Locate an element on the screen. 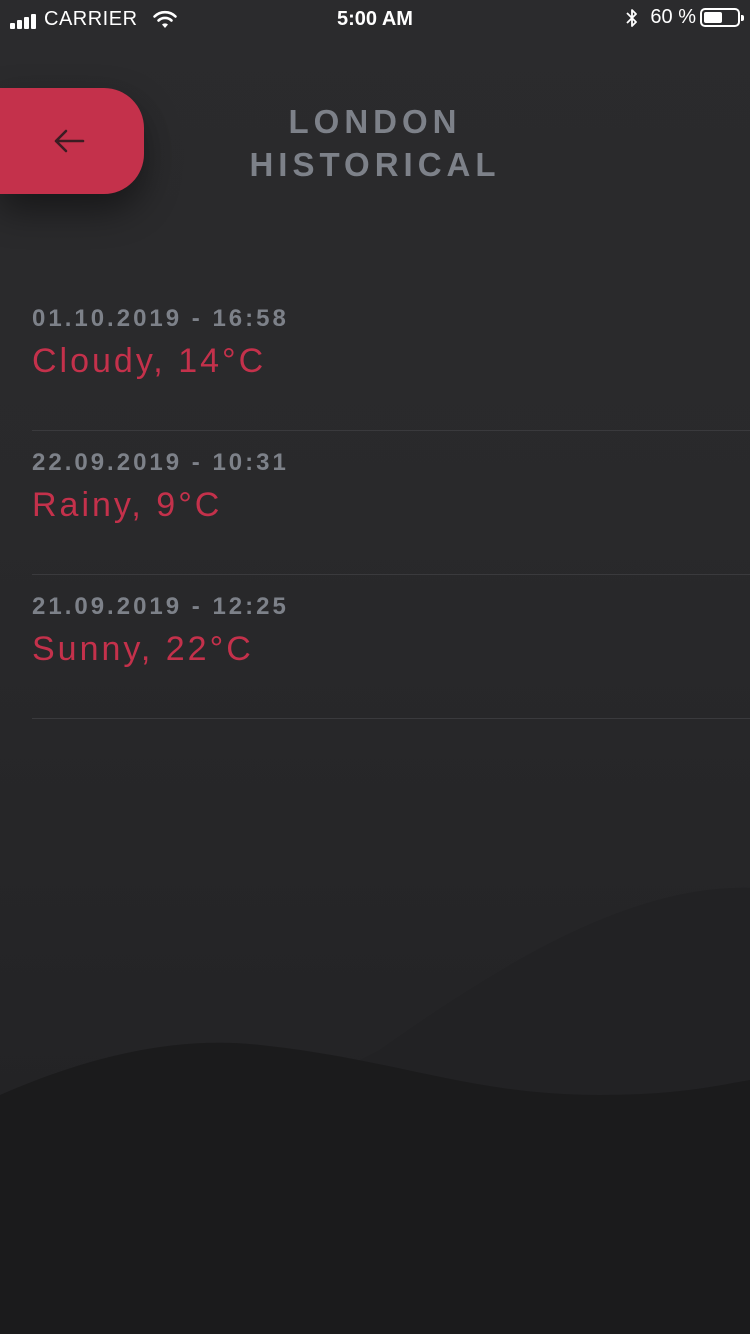 This screenshot has height=1334, width=750. history-weather: Sunny, 22°C is located at coordinates (143, 649).